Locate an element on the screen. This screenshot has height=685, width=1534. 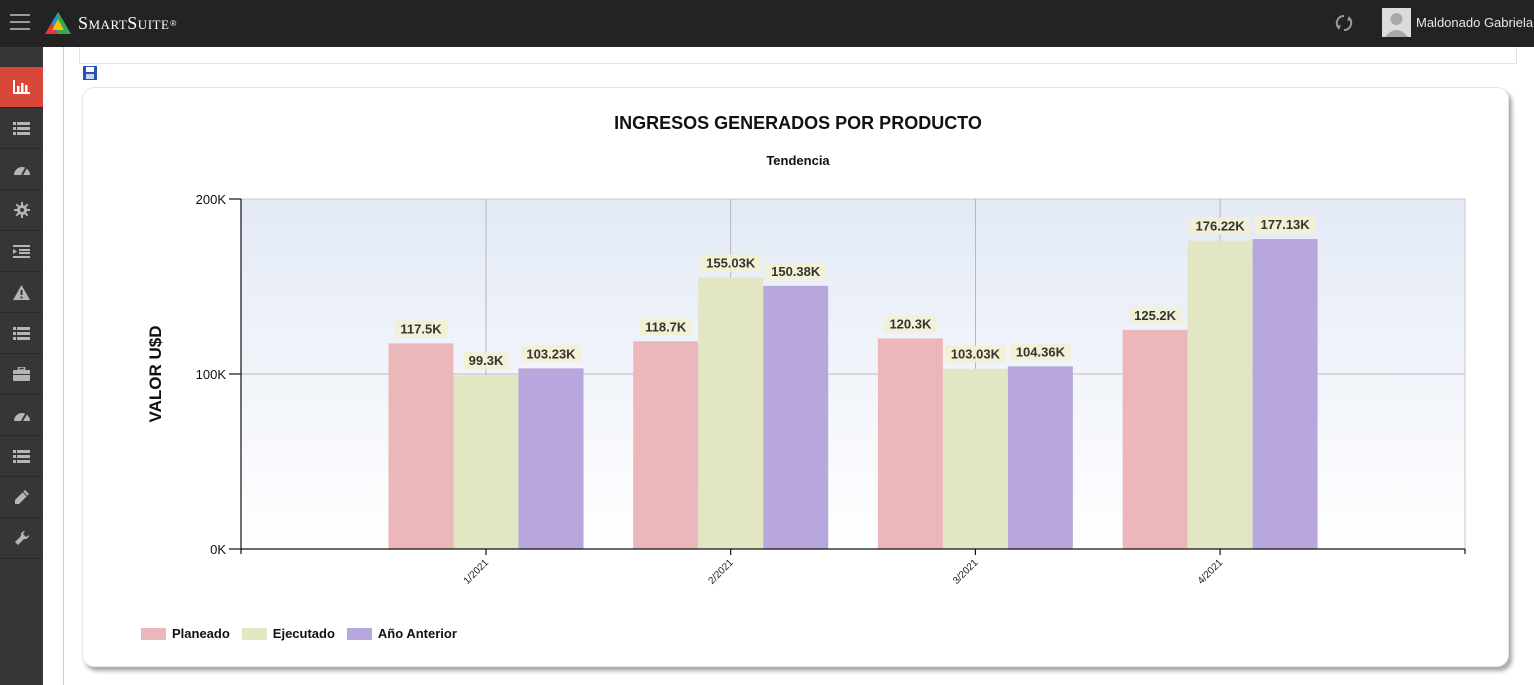
refresh-icon is located at coordinates (1344, 23).